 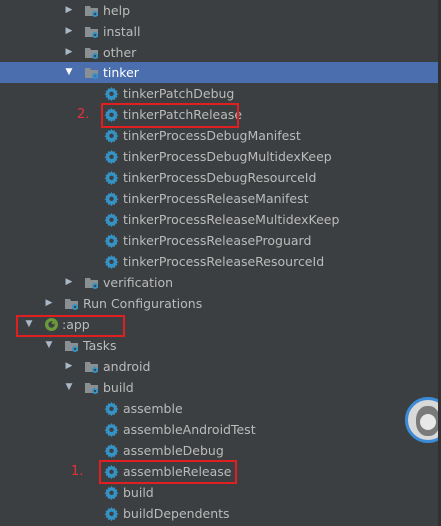 What do you see at coordinates (189, 429) in the screenshot?
I see `tree-row-label: assembleAndroidTest` at bounding box center [189, 429].